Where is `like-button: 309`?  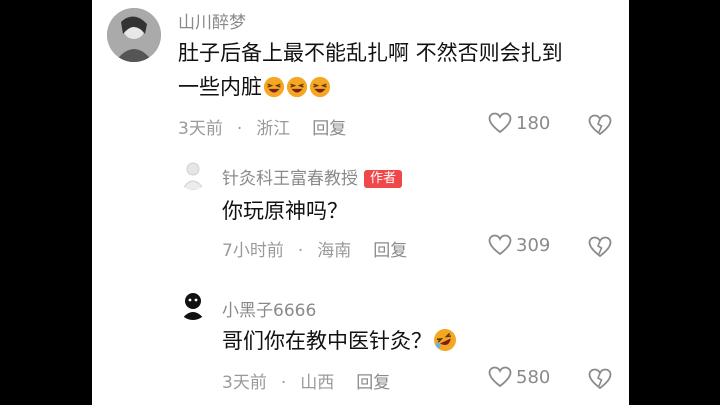 like-button: 309 is located at coordinates (519, 245).